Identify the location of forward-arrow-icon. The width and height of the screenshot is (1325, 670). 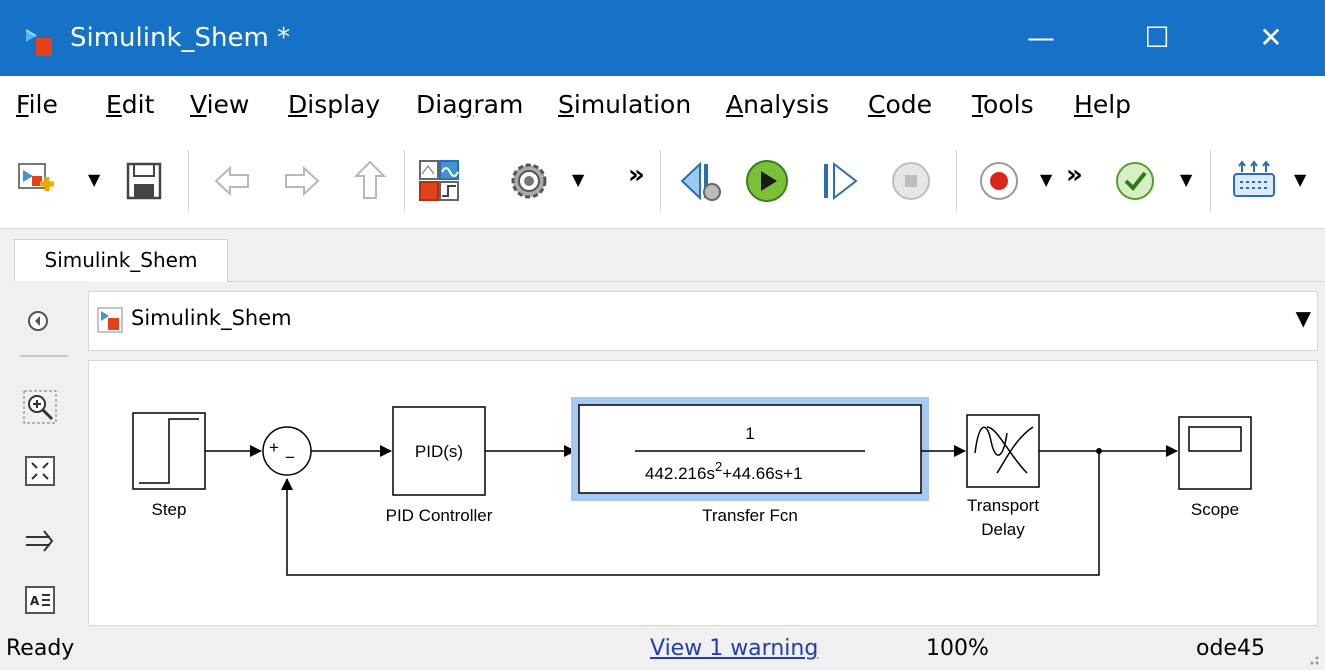
(302, 181).